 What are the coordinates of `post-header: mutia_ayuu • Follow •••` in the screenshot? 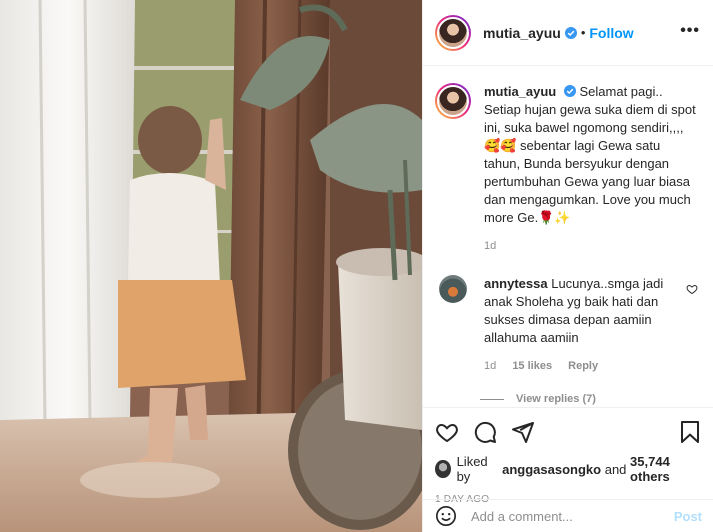 It's located at (568, 33).